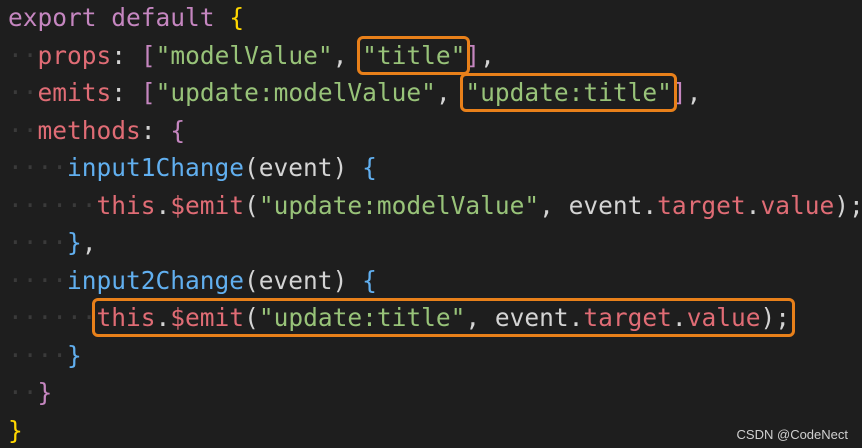  I want to click on code-line: ··methods: {, so click(96, 131).